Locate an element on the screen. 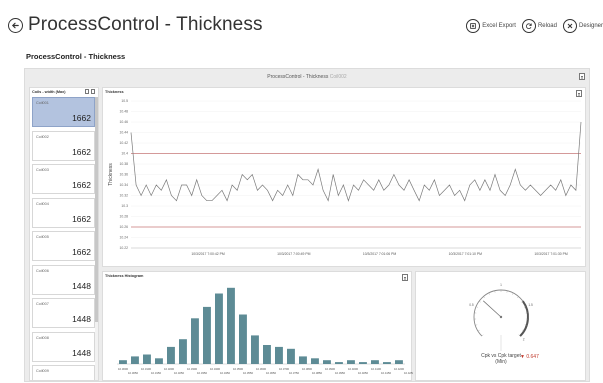 The width and height of the screenshot is (603, 383). x-tick-label: 10.4150 is located at coordinates (386, 373).